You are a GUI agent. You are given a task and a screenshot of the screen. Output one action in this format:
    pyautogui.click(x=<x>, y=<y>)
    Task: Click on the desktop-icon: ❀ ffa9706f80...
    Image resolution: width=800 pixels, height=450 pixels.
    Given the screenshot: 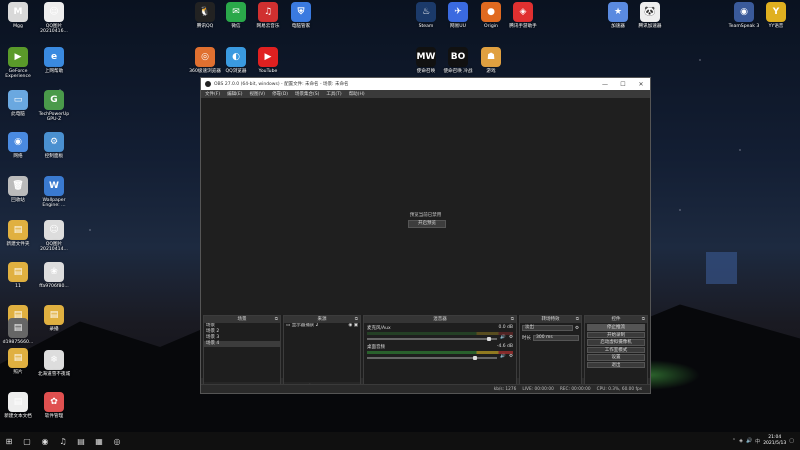 What is the action you would take?
    pyautogui.click(x=54, y=275)
    